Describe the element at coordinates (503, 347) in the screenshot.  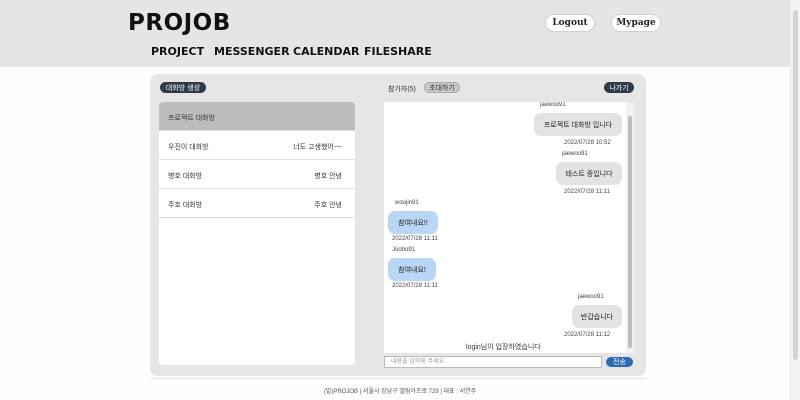
I see `system-message: login님이 입장하였습니다` at that location.